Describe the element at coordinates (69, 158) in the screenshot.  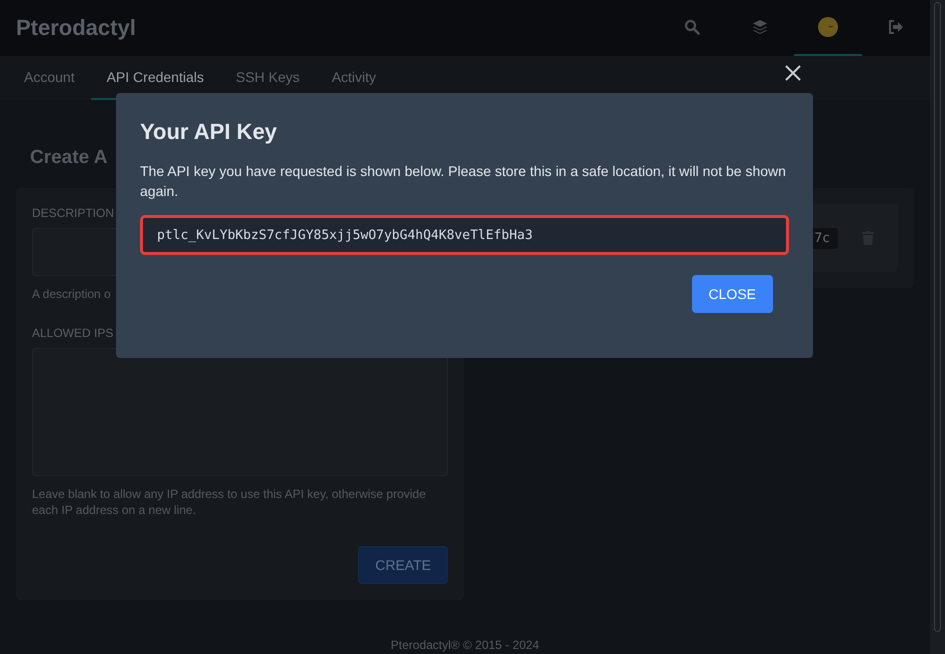
I see `section-heading: Create A` at that location.